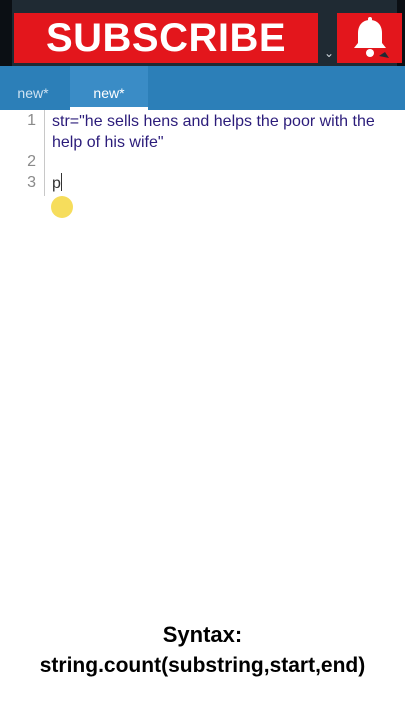 The width and height of the screenshot is (405, 720). I want to click on touch-indicator, so click(62, 207).